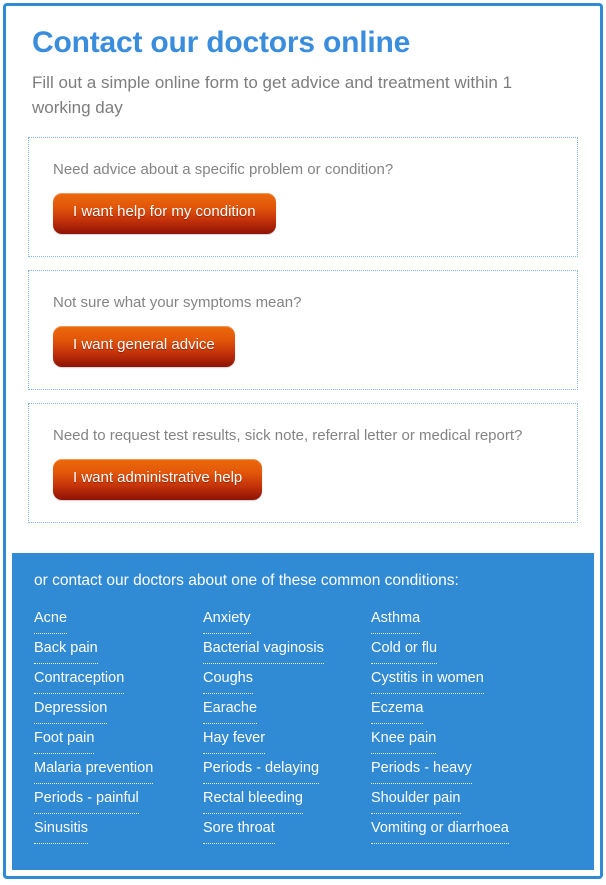 This screenshot has height=885, width=606. I want to click on condition-link: Back pain, so click(66, 649).